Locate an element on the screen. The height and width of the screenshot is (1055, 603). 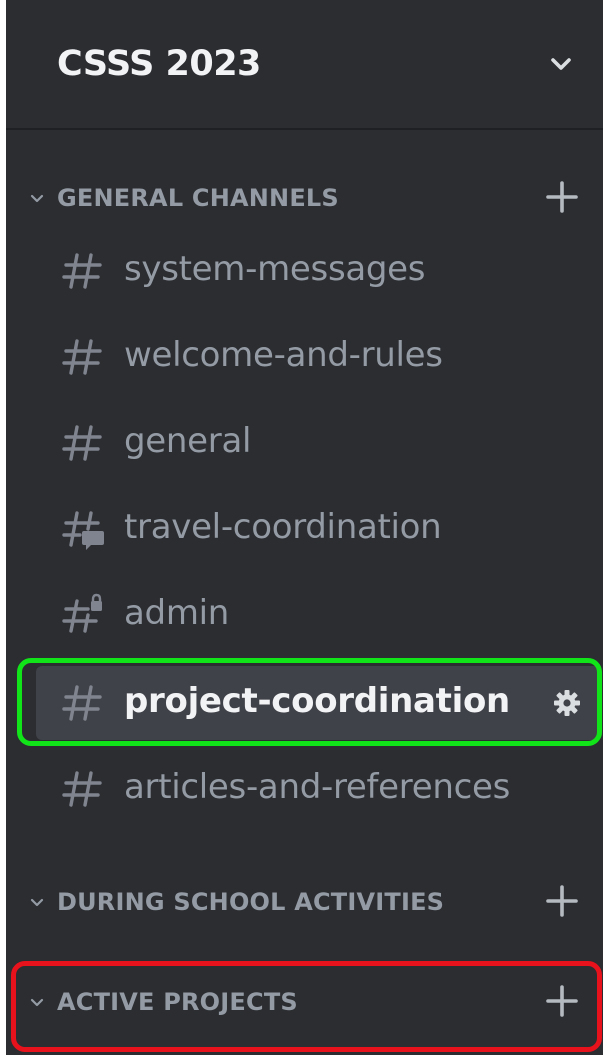
channel-project-coordination: project-coordination is located at coordinates (319, 703).